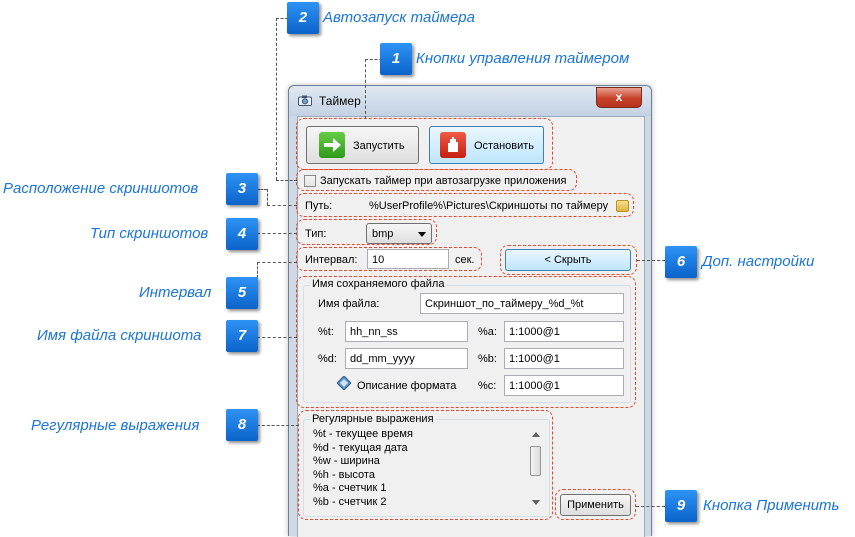 This screenshot has width=855, height=537. Describe the element at coordinates (340, 101) in the screenshot. I see `window-title: Таймер` at that location.